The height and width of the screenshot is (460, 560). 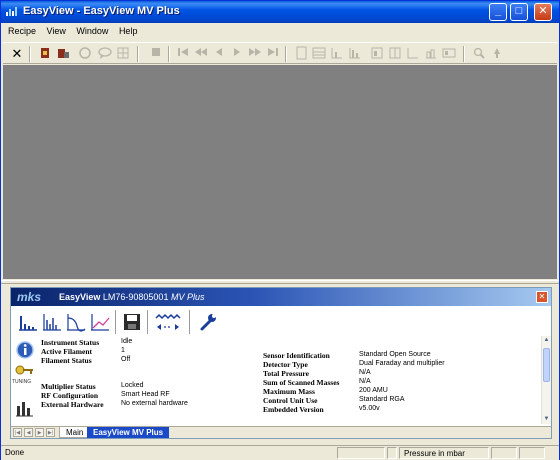 What do you see at coordinates (72, 404) in the screenshot?
I see `info-label: External Hardware` at bounding box center [72, 404].